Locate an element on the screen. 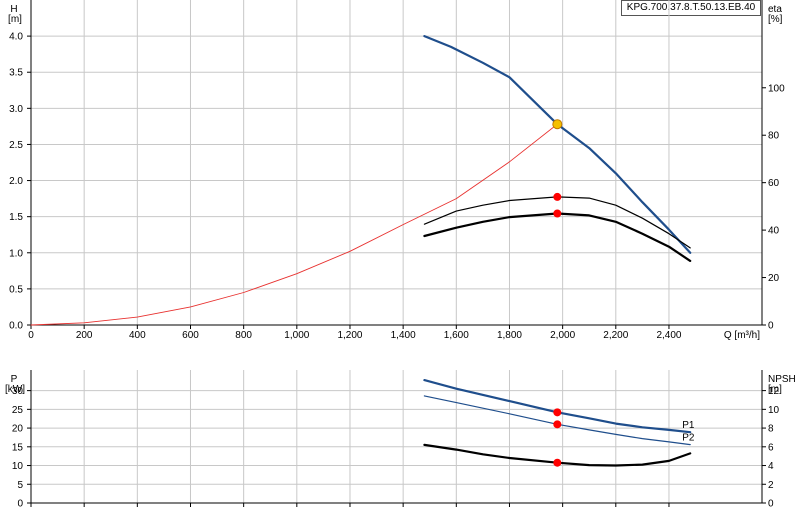  top-x-tick-label: 200 is located at coordinates (84, 335).